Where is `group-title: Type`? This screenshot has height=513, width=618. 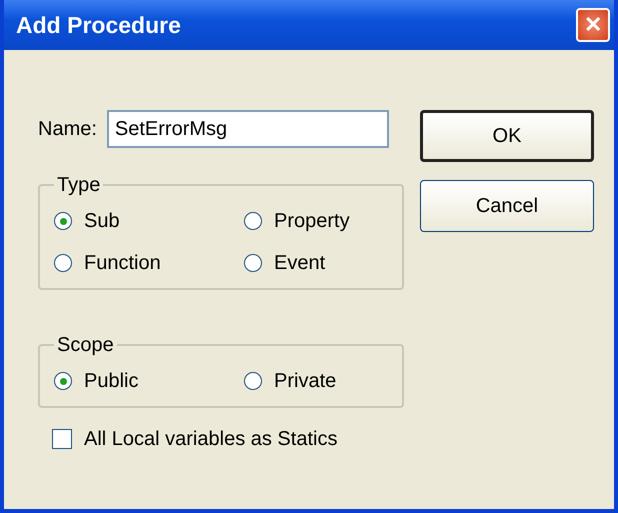 group-title: Type is located at coordinates (79, 185).